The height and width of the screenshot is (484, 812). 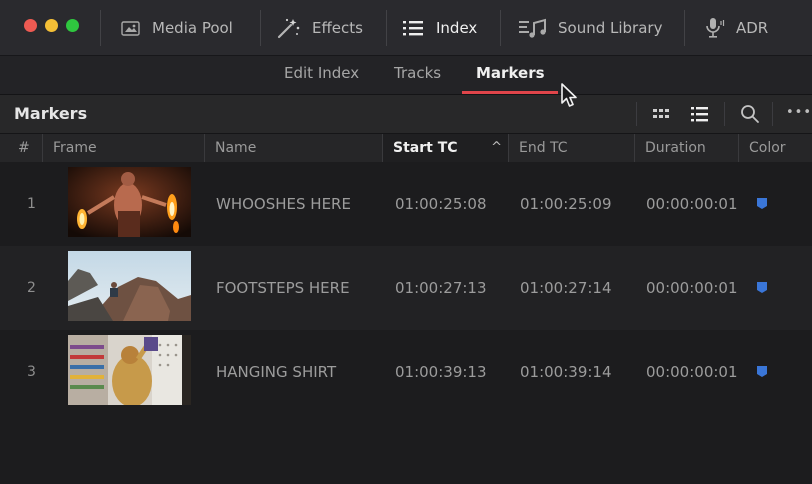 I want to click on effects-wand-icon, so click(x=289, y=28).